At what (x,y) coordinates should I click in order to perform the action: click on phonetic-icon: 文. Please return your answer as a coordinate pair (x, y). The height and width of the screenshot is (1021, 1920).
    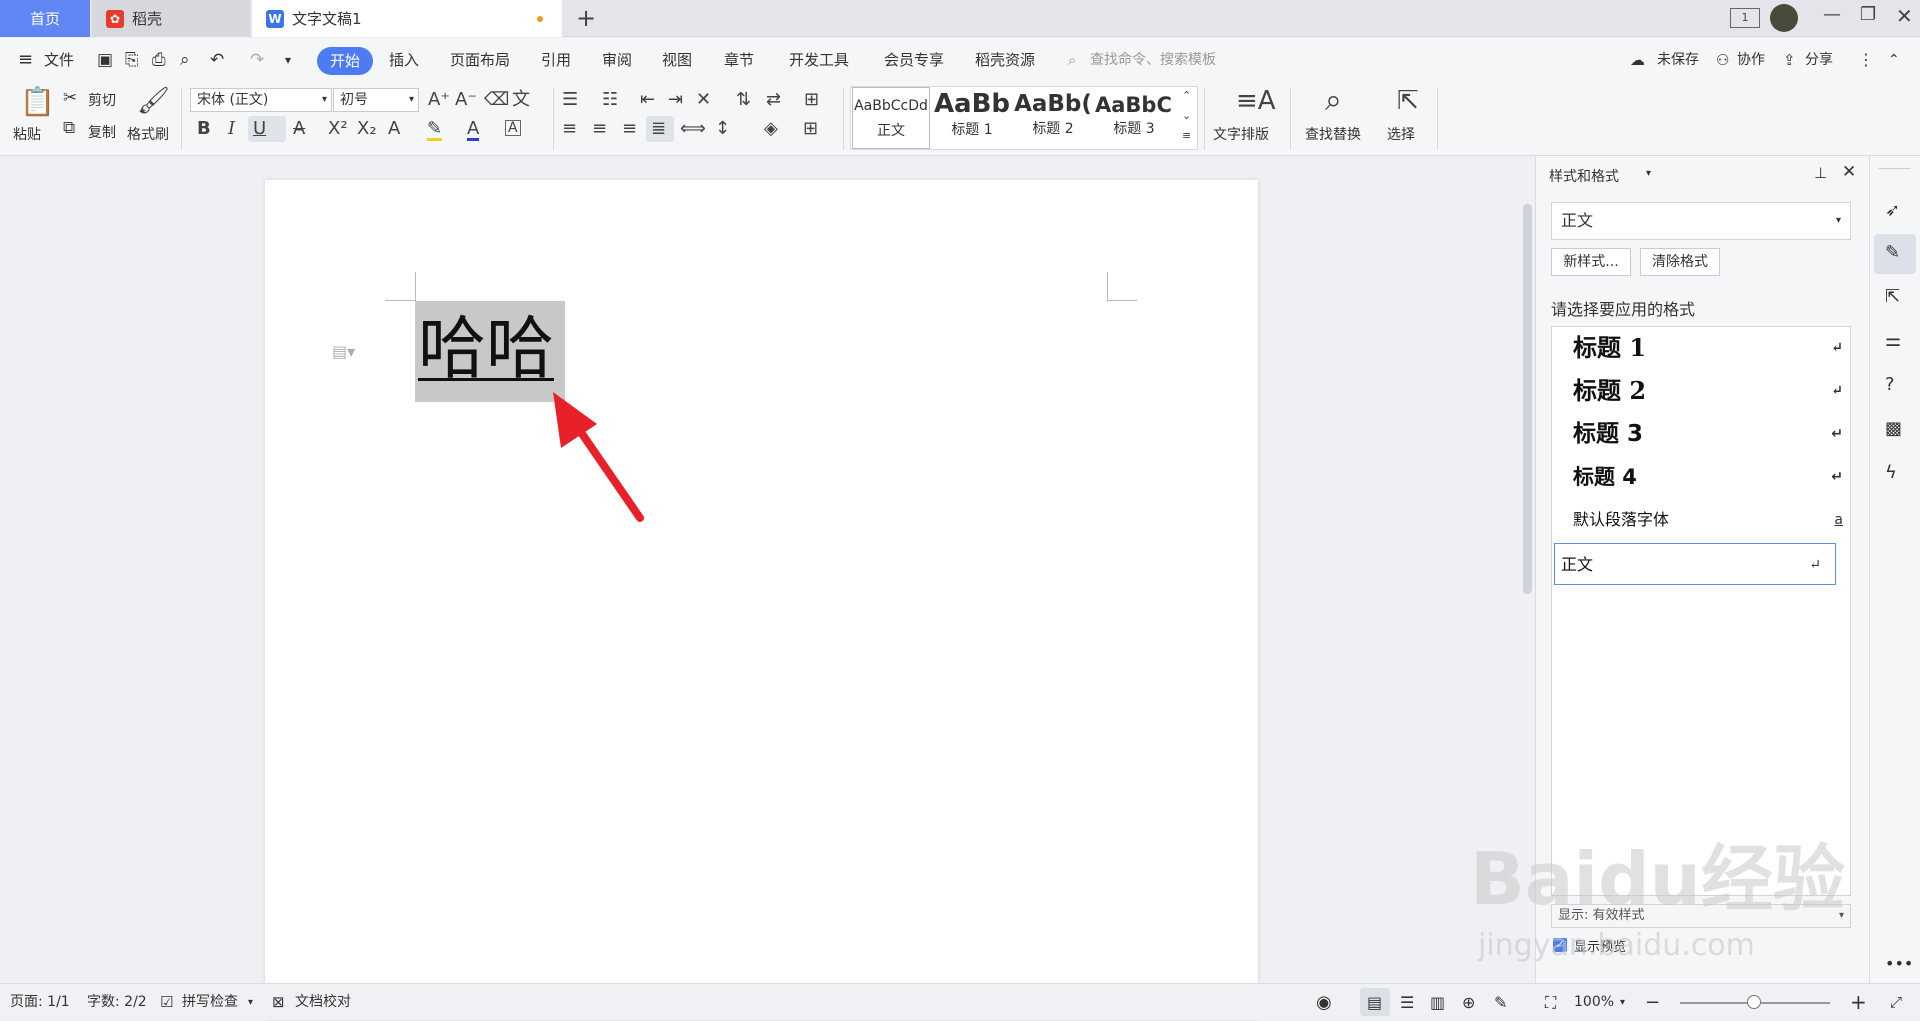
    Looking at the image, I should click on (521, 100).